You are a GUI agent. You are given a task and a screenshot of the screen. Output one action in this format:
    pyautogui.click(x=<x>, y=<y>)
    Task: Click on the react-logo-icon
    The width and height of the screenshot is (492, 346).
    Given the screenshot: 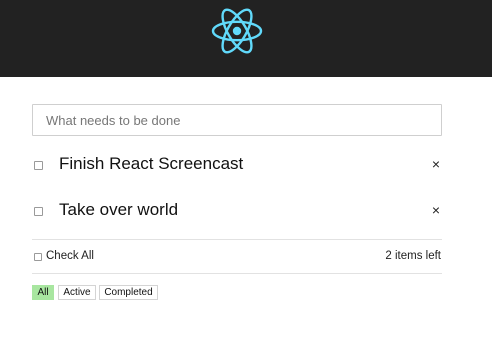 What is the action you would take?
    pyautogui.click(x=237, y=31)
    